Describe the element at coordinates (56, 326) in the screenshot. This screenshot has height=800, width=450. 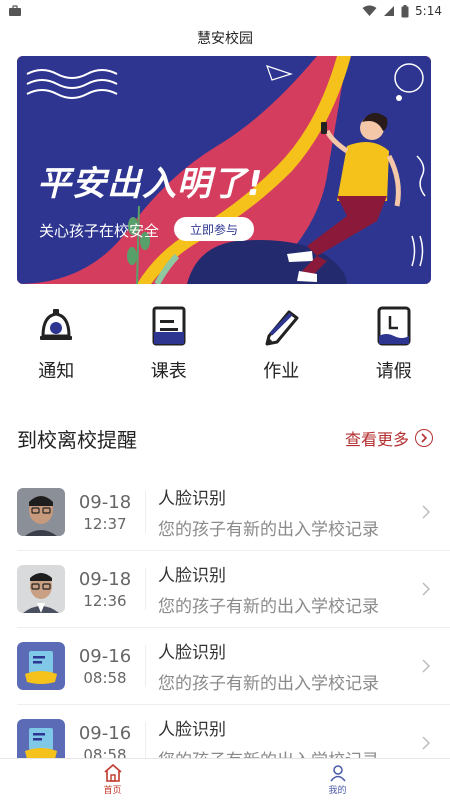
I see `bell-icon` at that location.